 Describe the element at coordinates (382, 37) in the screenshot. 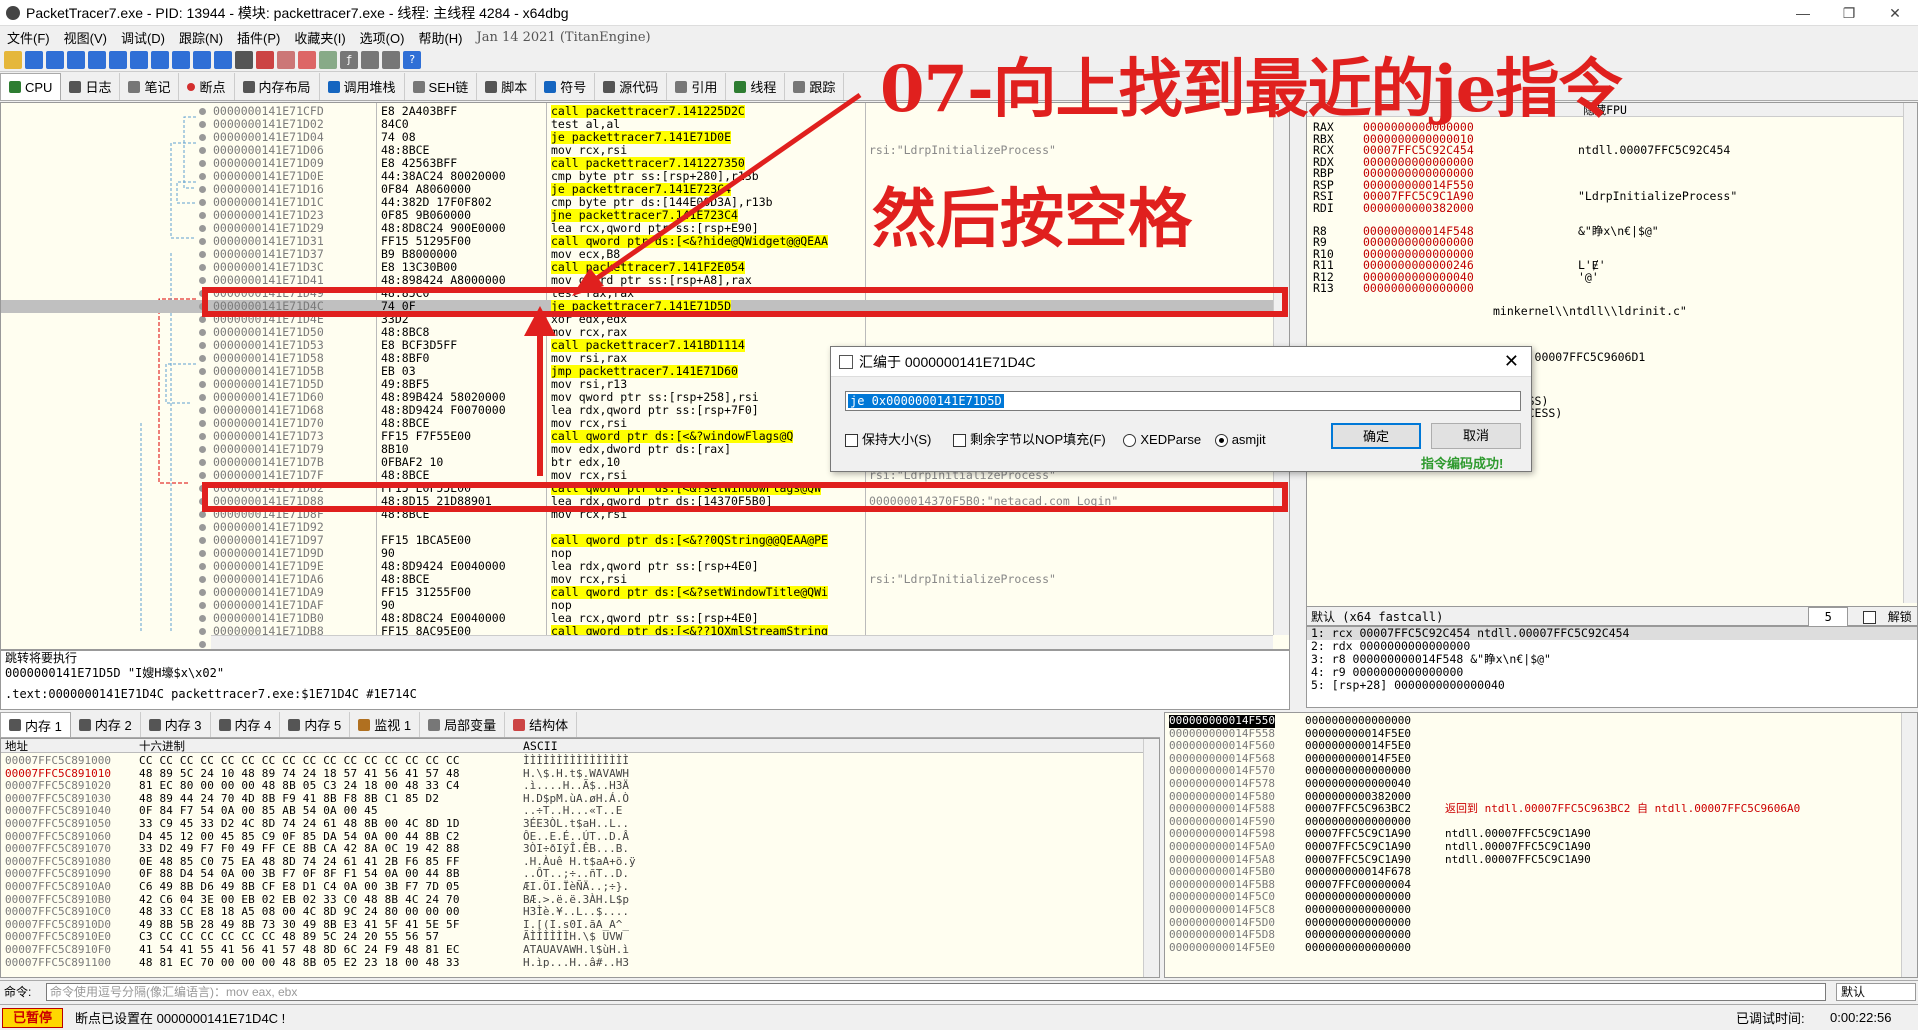

I see `menu-options: 选项(O)` at that location.